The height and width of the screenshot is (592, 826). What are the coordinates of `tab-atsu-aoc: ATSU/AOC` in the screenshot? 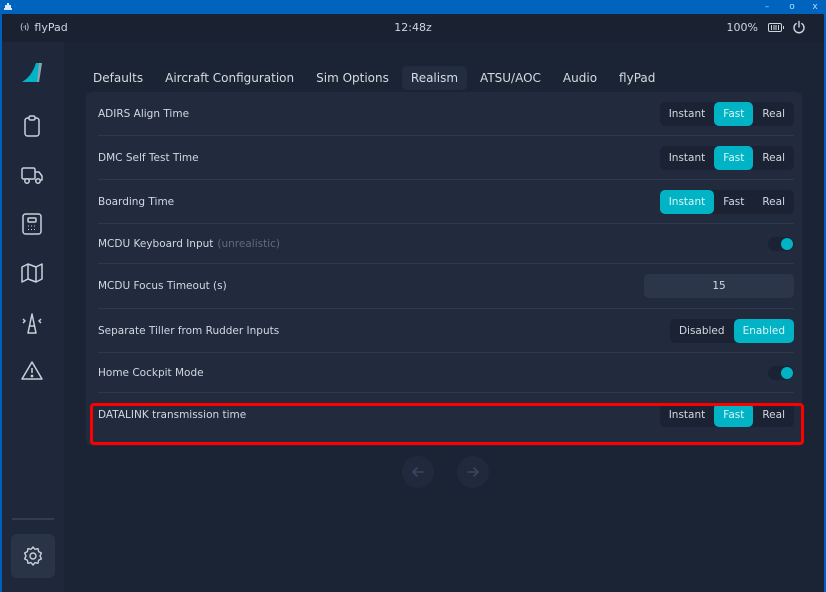 It's located at (510, 78).